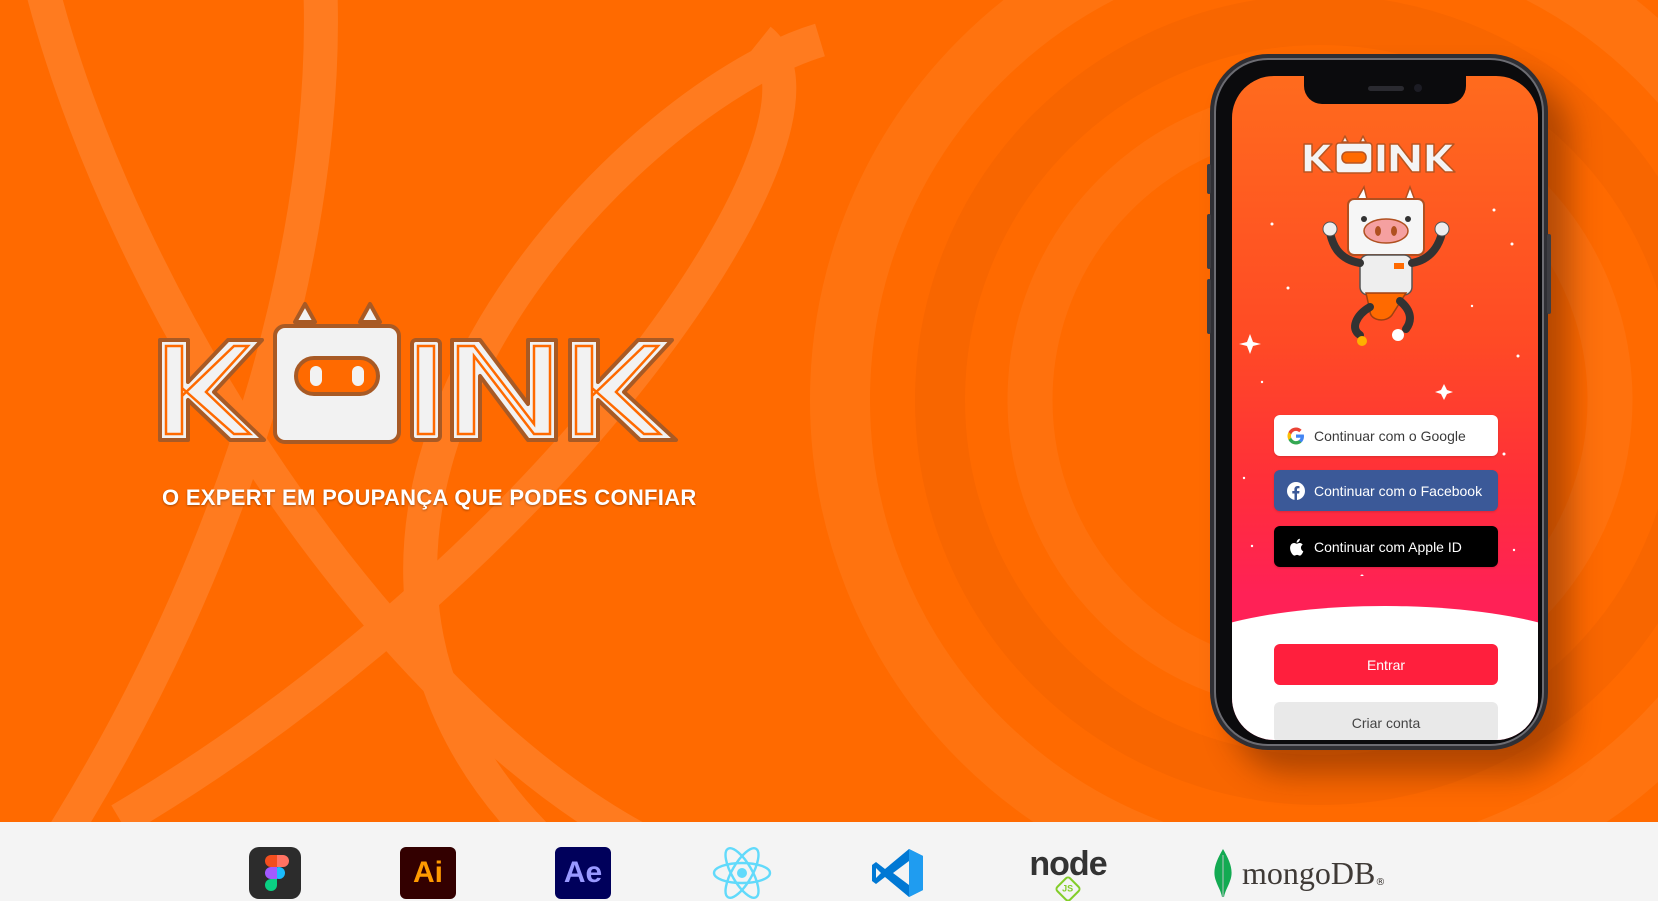 The height and width of the screenshot is (901, 1658). I want to click on continue-with-google-button: Continuar com o Google, so click(1386, 435).